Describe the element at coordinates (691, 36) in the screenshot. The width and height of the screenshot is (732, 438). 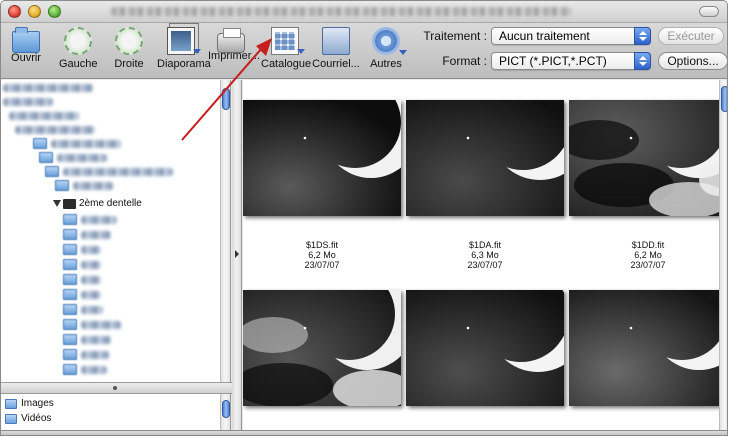
I see `execute-button: Exécuter` at that location.